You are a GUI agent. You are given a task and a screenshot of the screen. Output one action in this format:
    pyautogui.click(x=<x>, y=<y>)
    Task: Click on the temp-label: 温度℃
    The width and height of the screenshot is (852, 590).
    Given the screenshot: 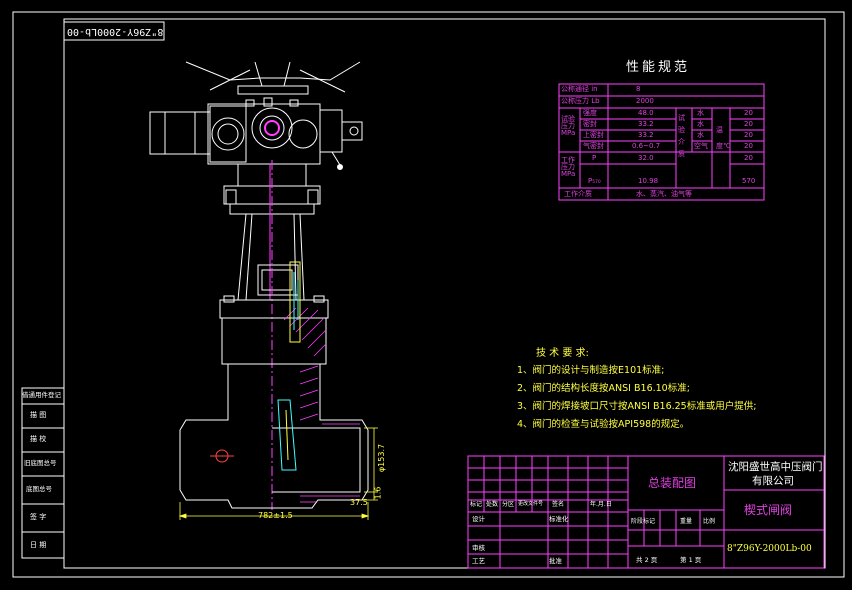 What is the action you would take?
    pyautogui.click(x=723, y=138)
    